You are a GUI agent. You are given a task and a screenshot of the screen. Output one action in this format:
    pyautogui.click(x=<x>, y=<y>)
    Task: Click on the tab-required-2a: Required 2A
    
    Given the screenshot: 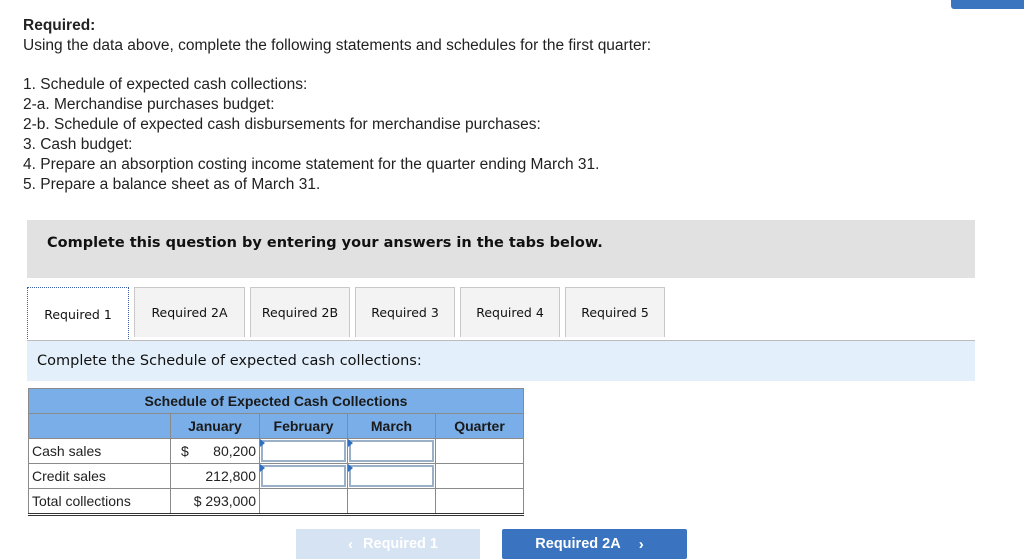 What is the action you would take?
    pyautogui.click(x=189, y=312)
    